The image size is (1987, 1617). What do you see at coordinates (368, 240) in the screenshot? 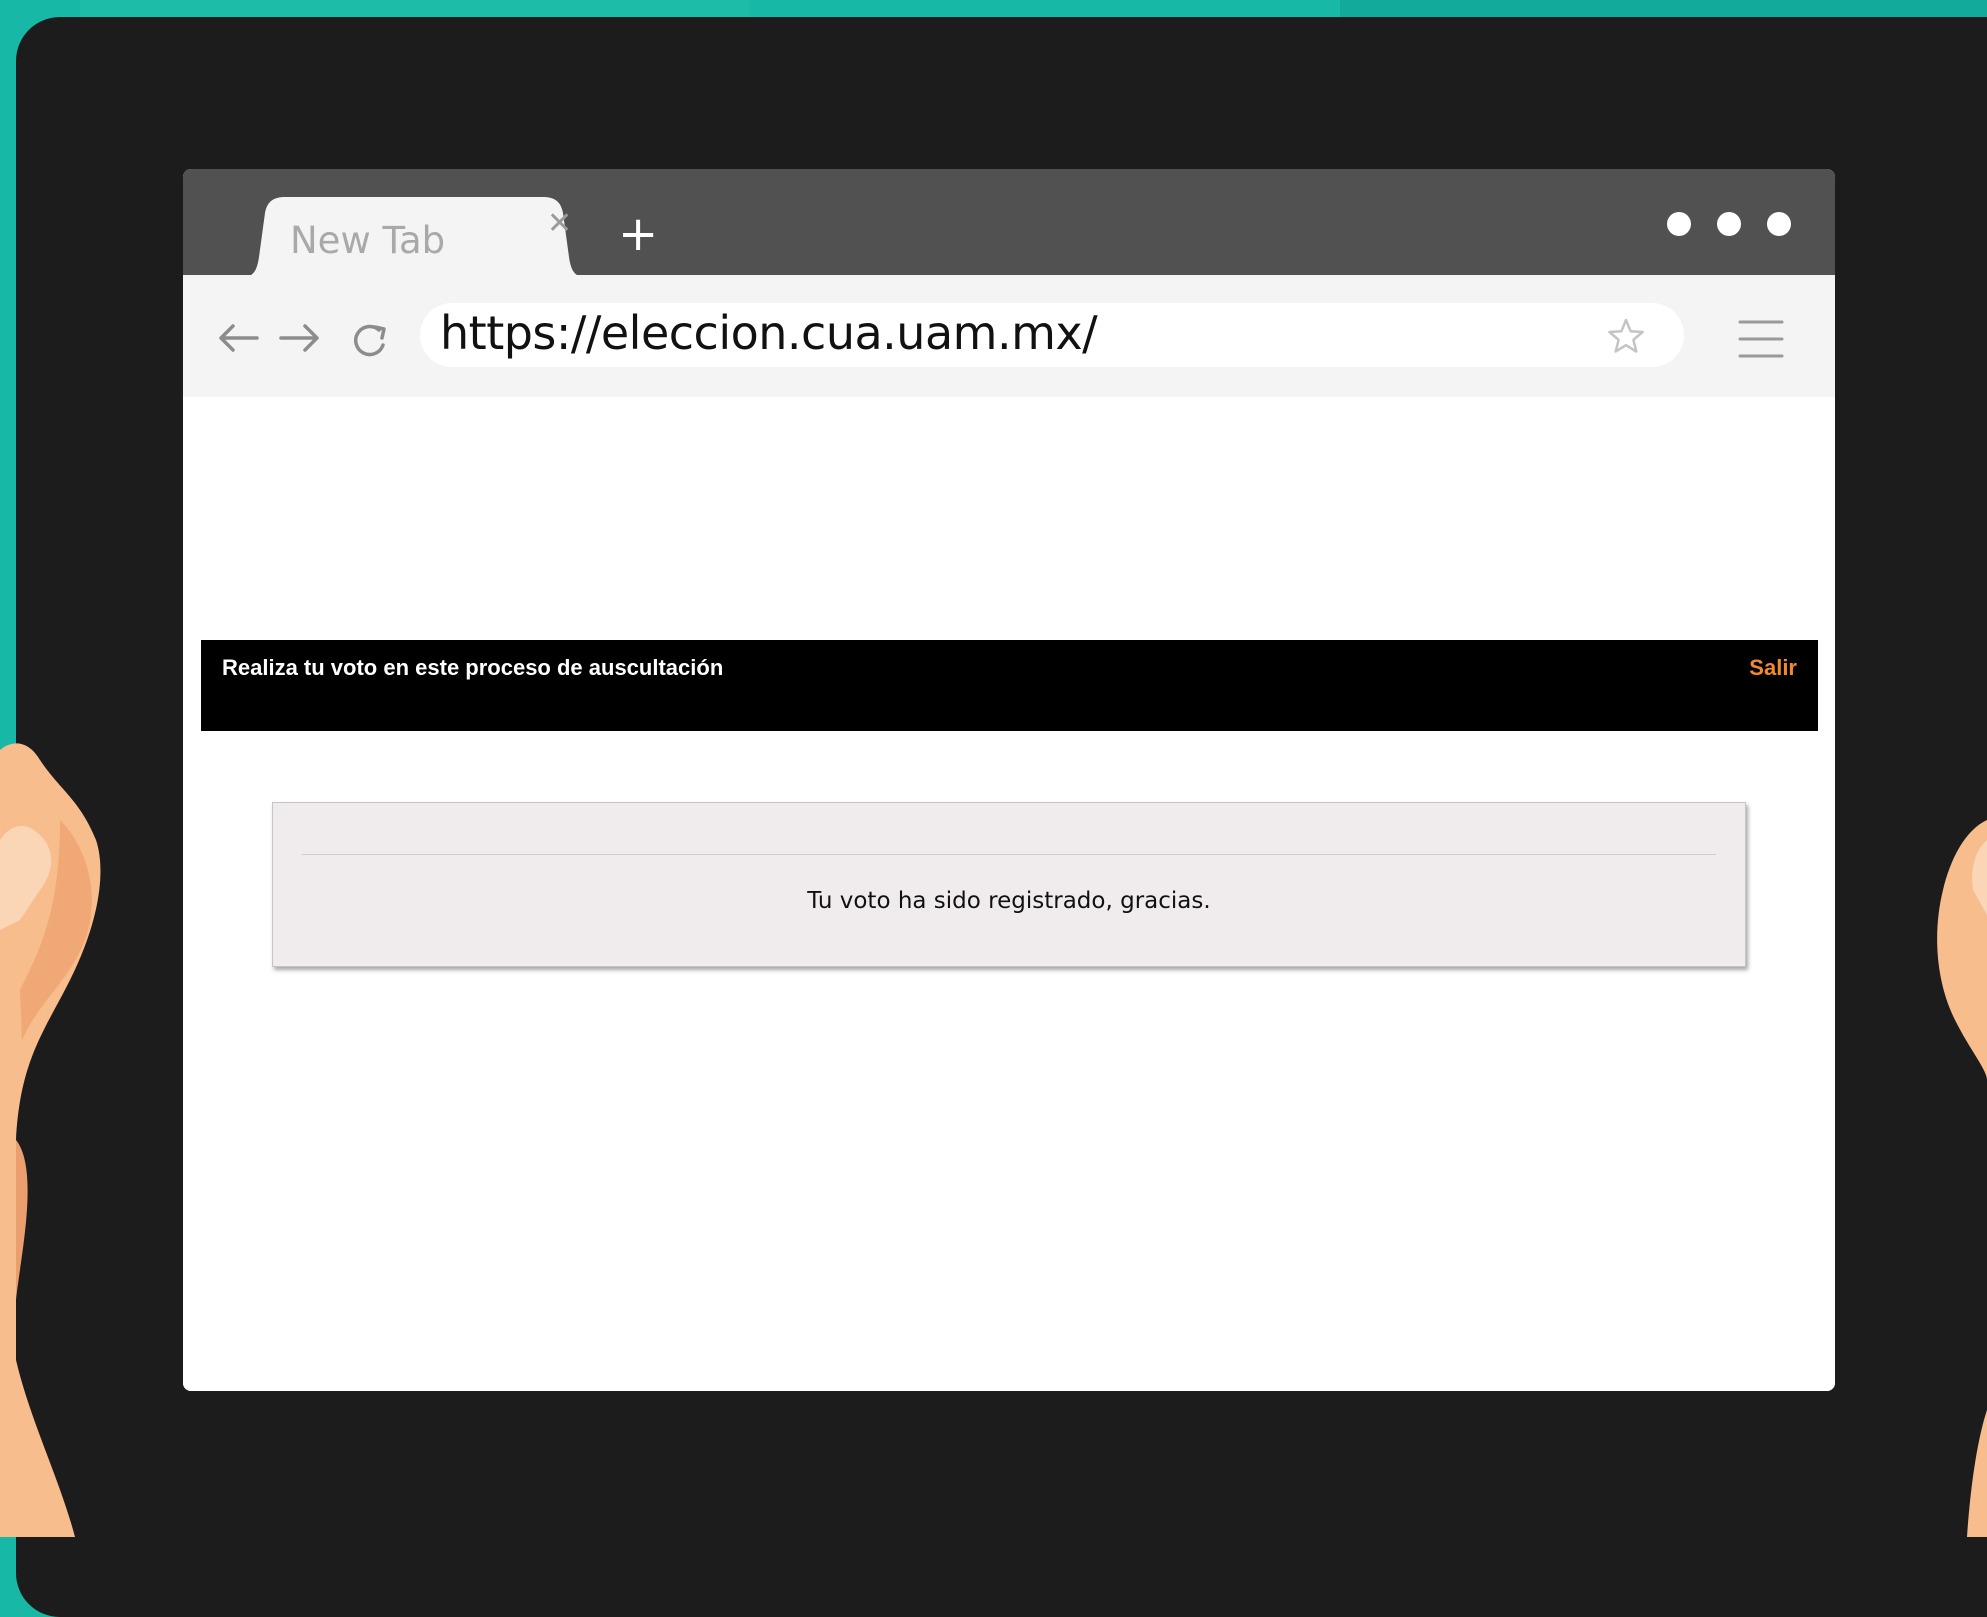
I see `tab-title: New Tab` at bounding box center [368, 240].